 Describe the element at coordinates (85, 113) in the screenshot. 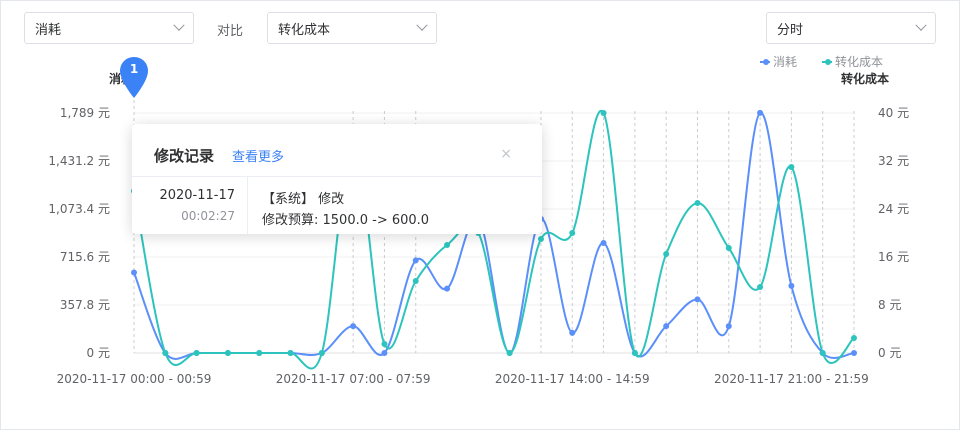

I see `y-left-tick-label: 1,789 元` at that location.